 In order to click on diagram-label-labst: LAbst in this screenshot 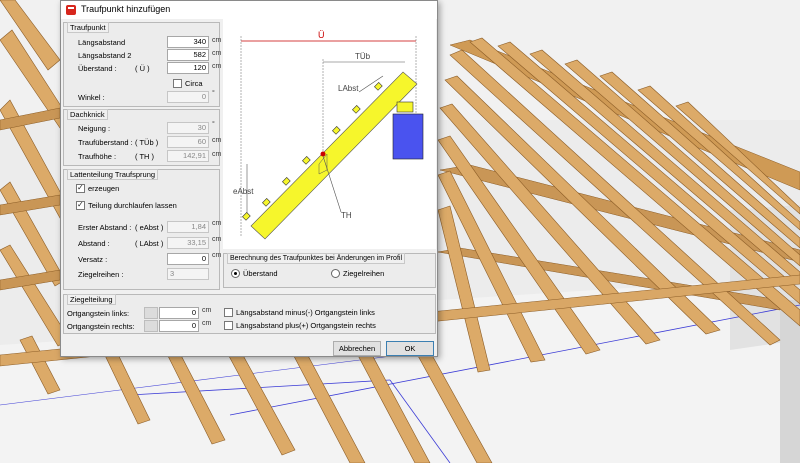, I will do `click(348, 88)`.